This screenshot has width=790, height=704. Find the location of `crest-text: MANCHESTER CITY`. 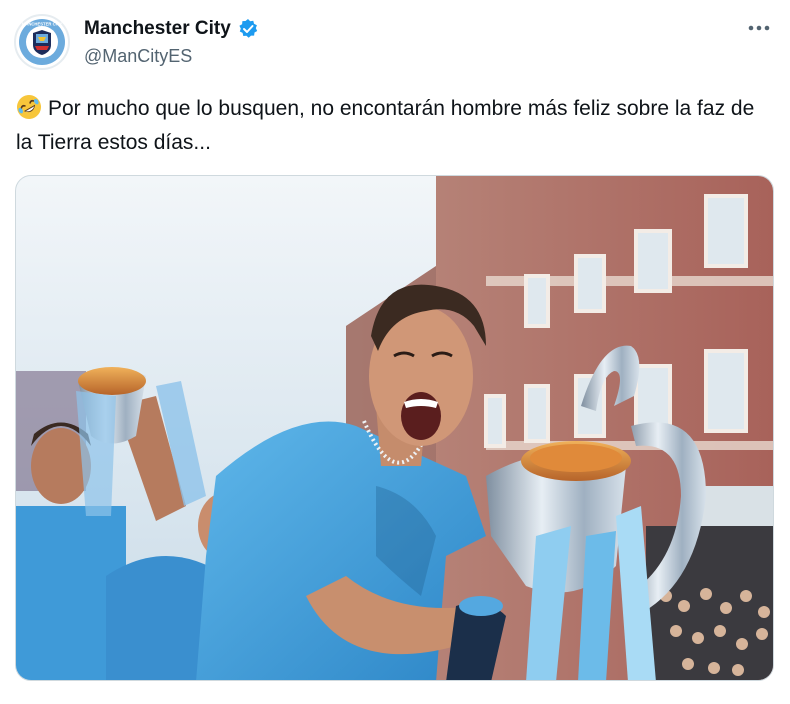

crest-text: MANCHESTER CITY is located at coordinates (42, 24).